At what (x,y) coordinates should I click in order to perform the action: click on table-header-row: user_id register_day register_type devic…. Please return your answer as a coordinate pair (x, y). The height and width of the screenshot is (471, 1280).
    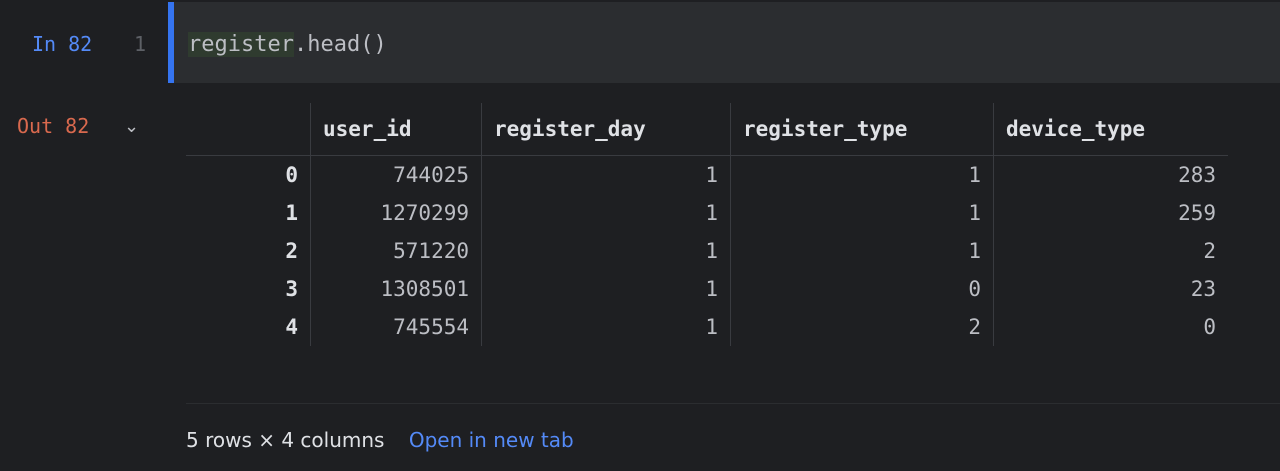
    Looking at the image, I should click on (707, 129).